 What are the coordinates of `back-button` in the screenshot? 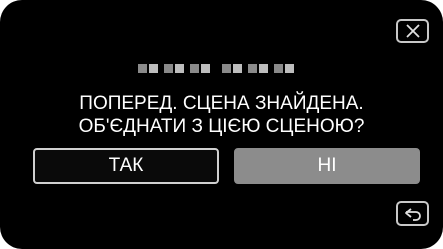 It's located at (412, 213).